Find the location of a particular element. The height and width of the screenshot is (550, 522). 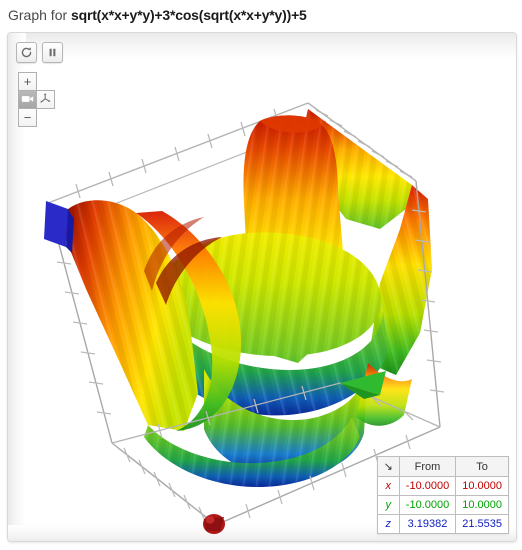

range-z-from: 3.19382 is located at coordinates (427, 524).